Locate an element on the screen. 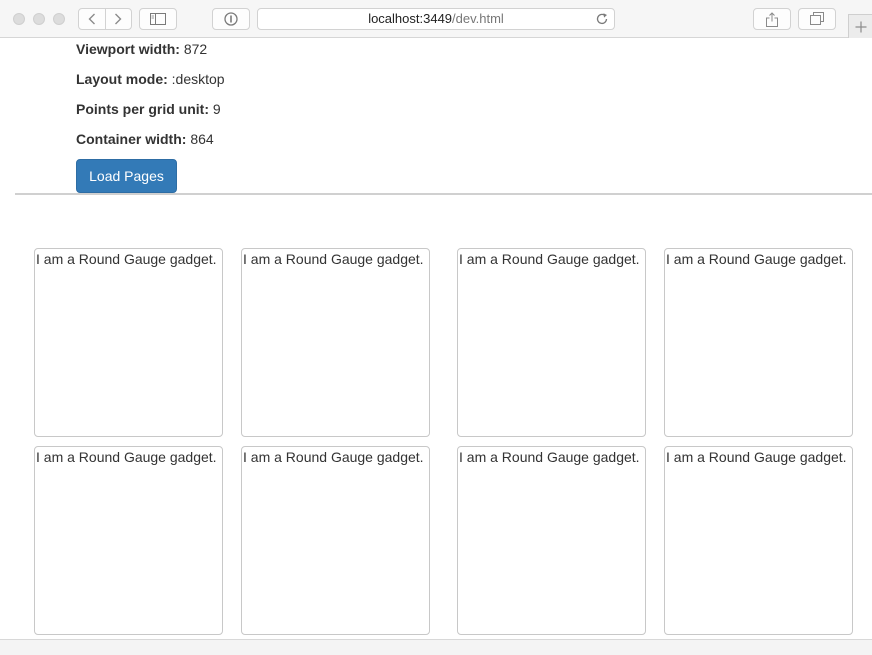 The width and height of the screenshot is (872, 655). share-icon is located at coordinates (772, 19).